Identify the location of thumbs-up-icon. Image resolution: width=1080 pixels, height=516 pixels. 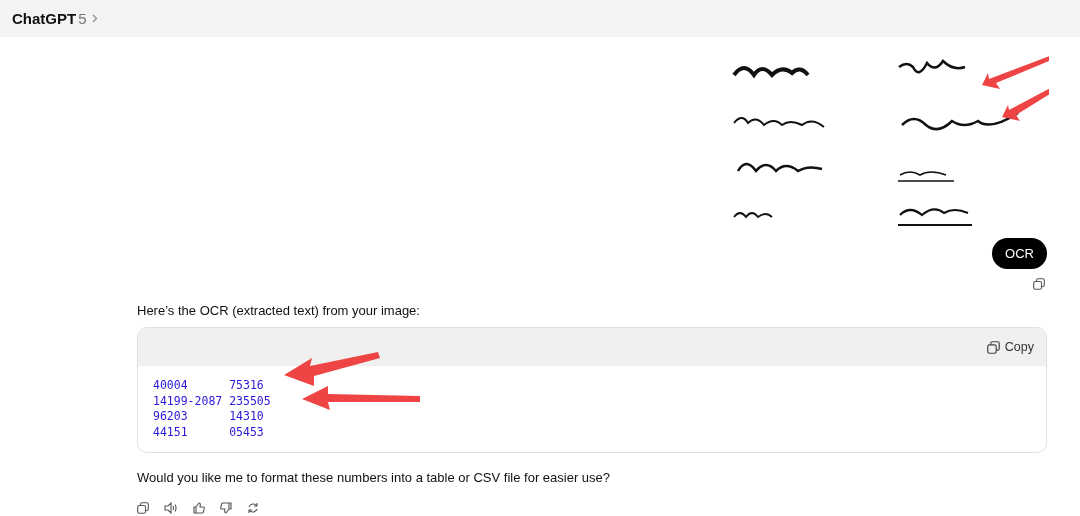
(199, 508).